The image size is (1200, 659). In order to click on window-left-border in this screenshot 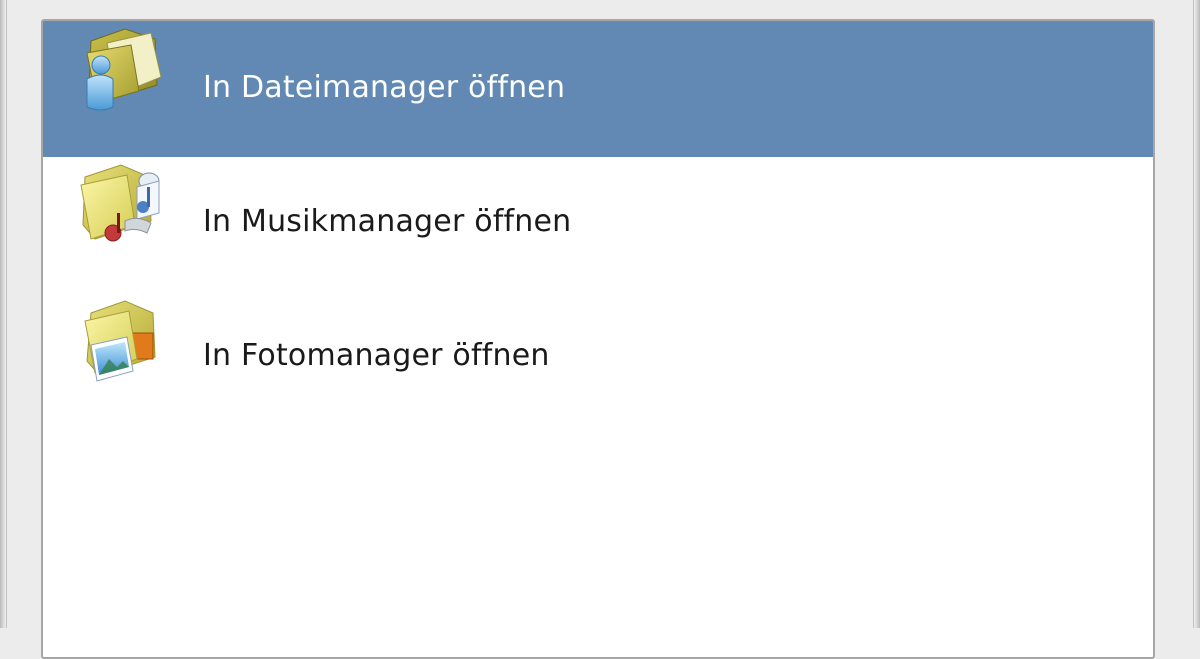, I will do `click(3, 314)`.